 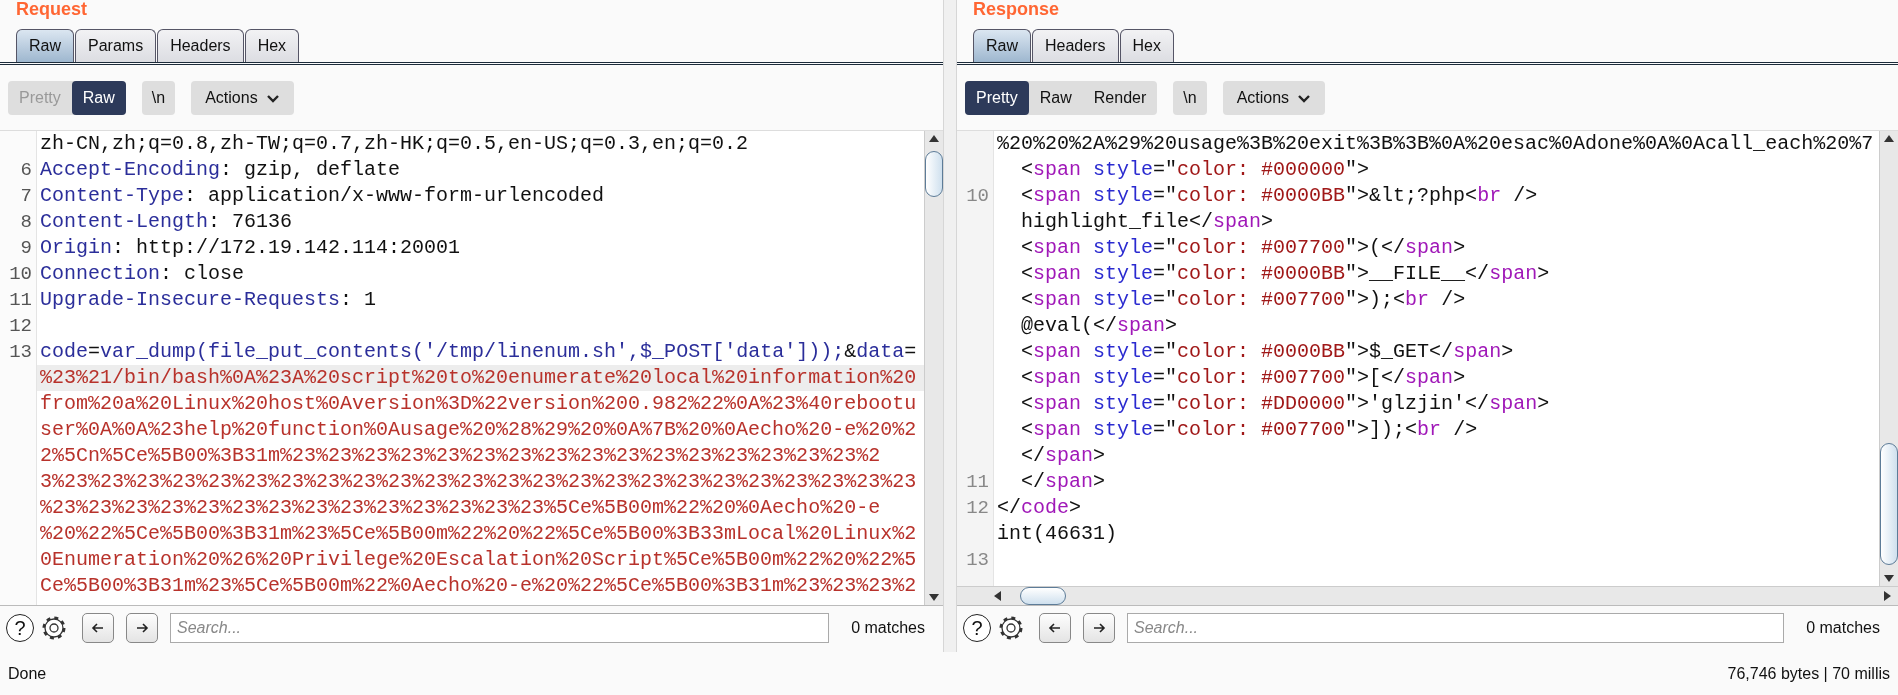 What do you see at coordinates (51, 10) in the screenshot?
I see `pane-title: Request` at bounding box center [51, 10].